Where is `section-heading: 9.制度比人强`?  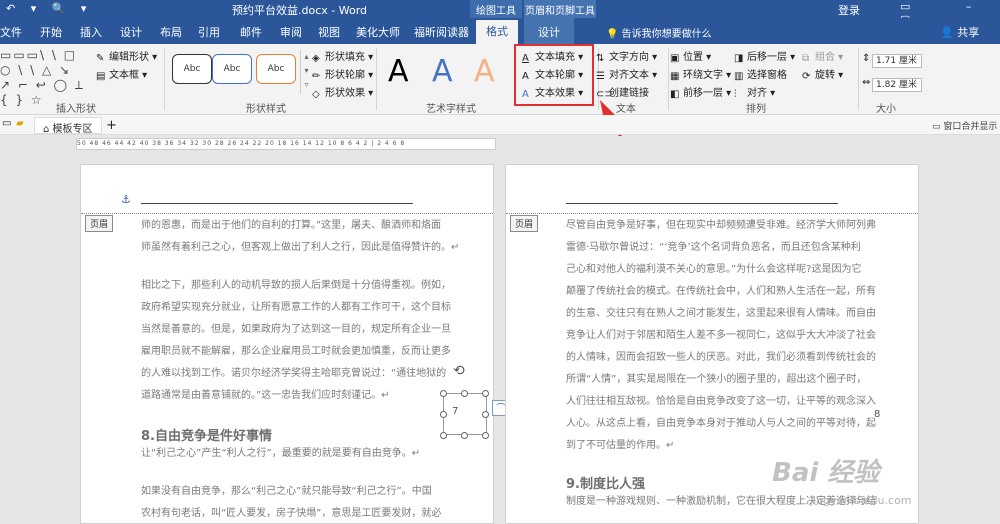
section-heading: 9.制度比人强 is located at coordinates (605, 484).